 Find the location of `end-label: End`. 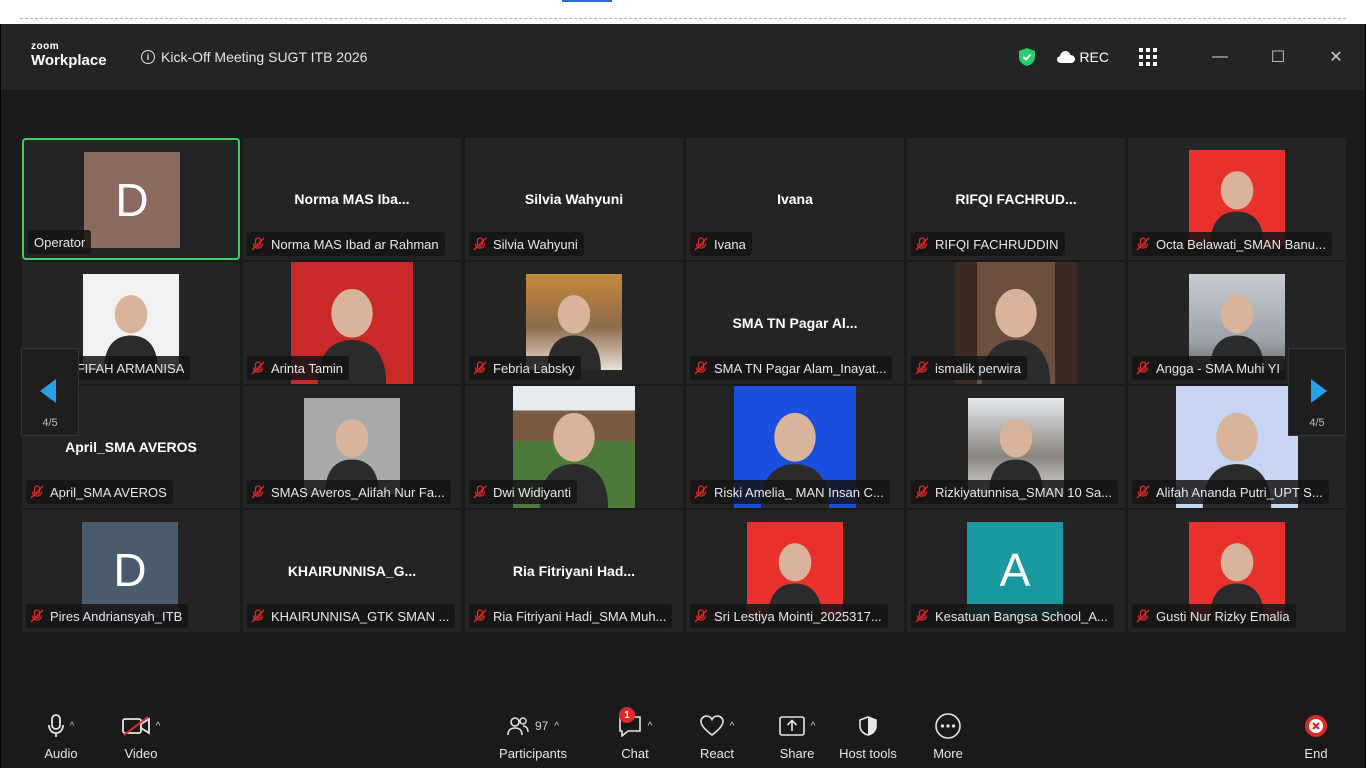

end-label: End is located at coordinates (1316, 753).